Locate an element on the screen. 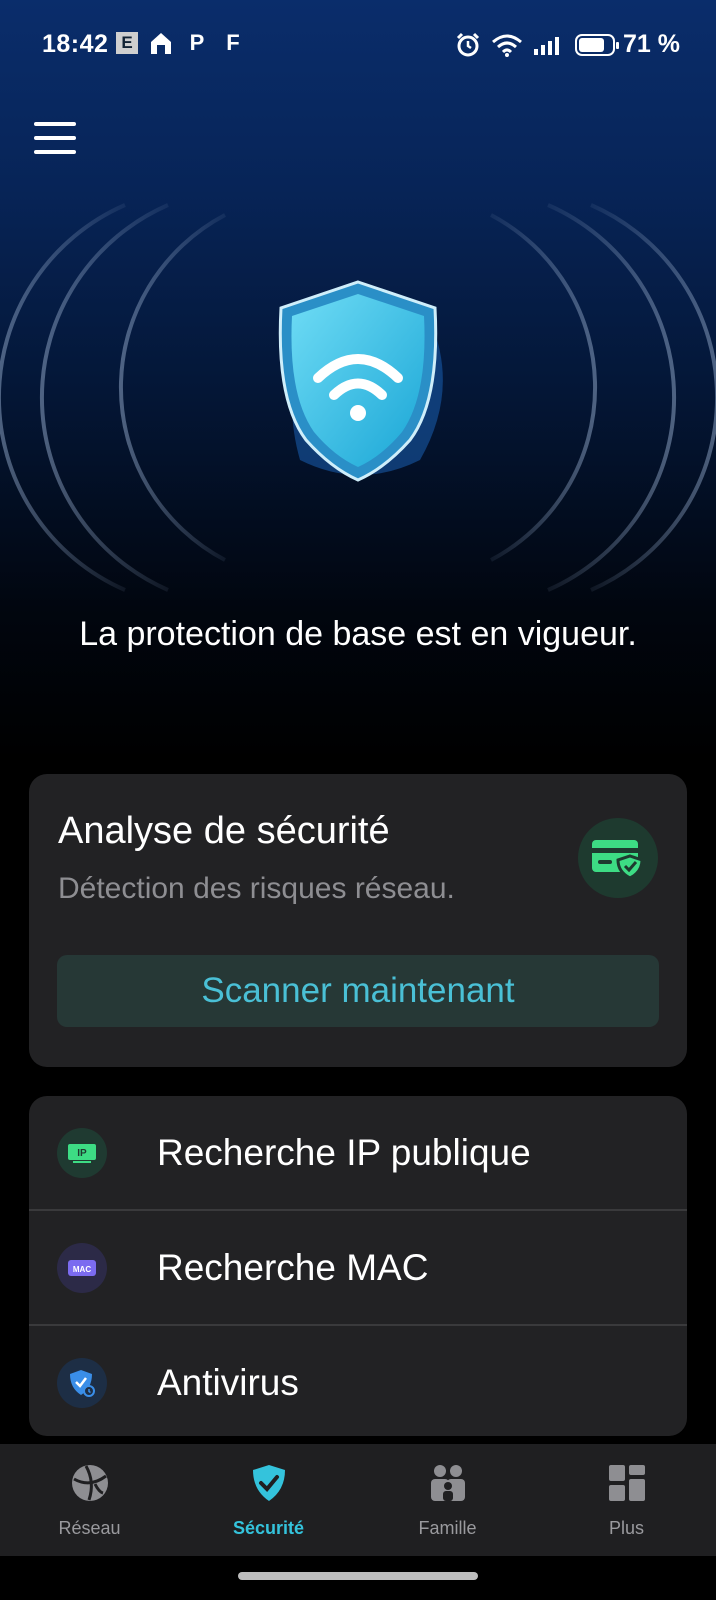  nav-label: Sécurité is located at coordinates (268, 1528).